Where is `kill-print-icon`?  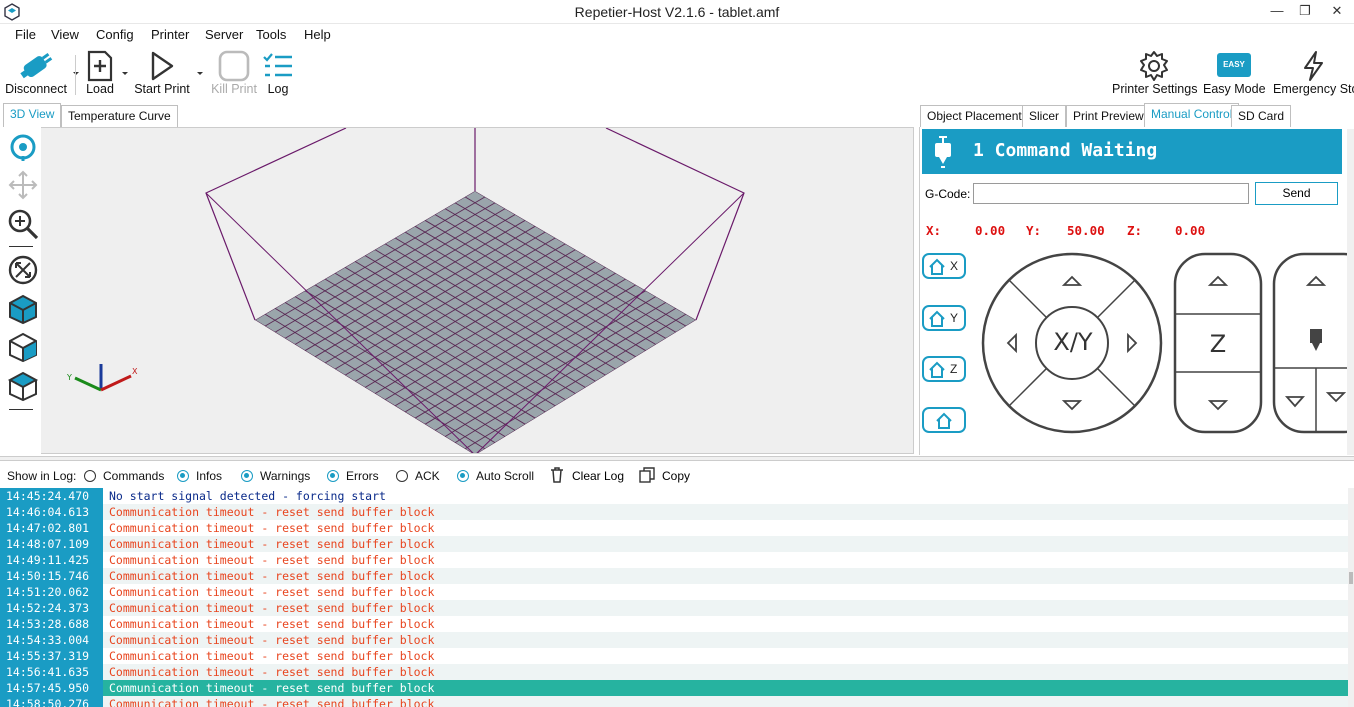 kill-print-icon is located at coordinates (234, 66).